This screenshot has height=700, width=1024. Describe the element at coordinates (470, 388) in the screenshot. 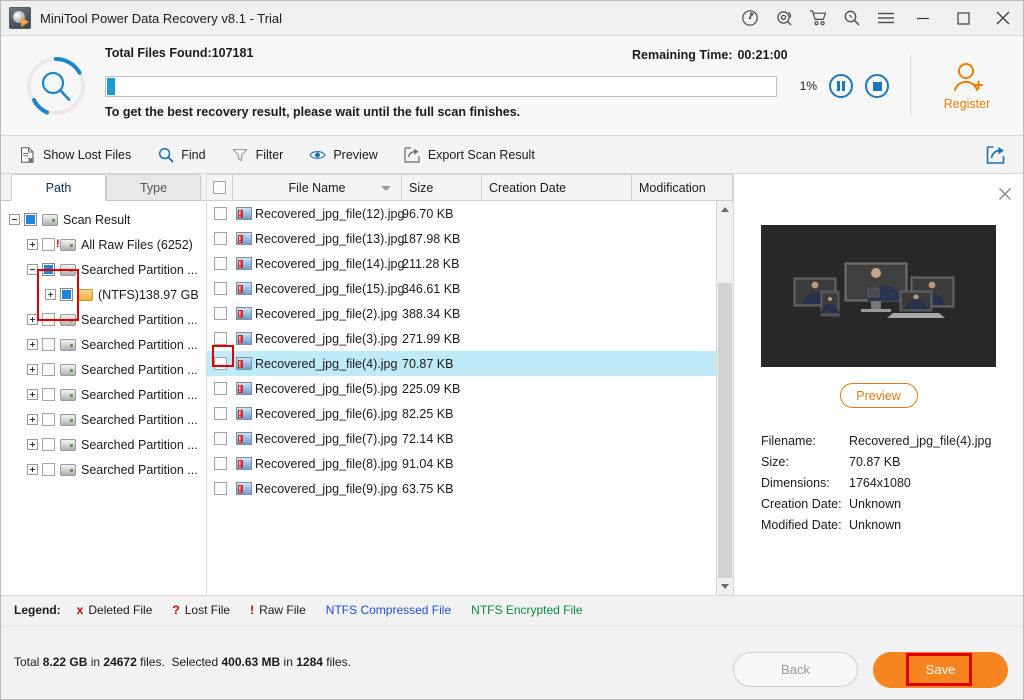

I see `table-row: Recovered_jpg_file(5).jpg 225.09 KB` at that location.